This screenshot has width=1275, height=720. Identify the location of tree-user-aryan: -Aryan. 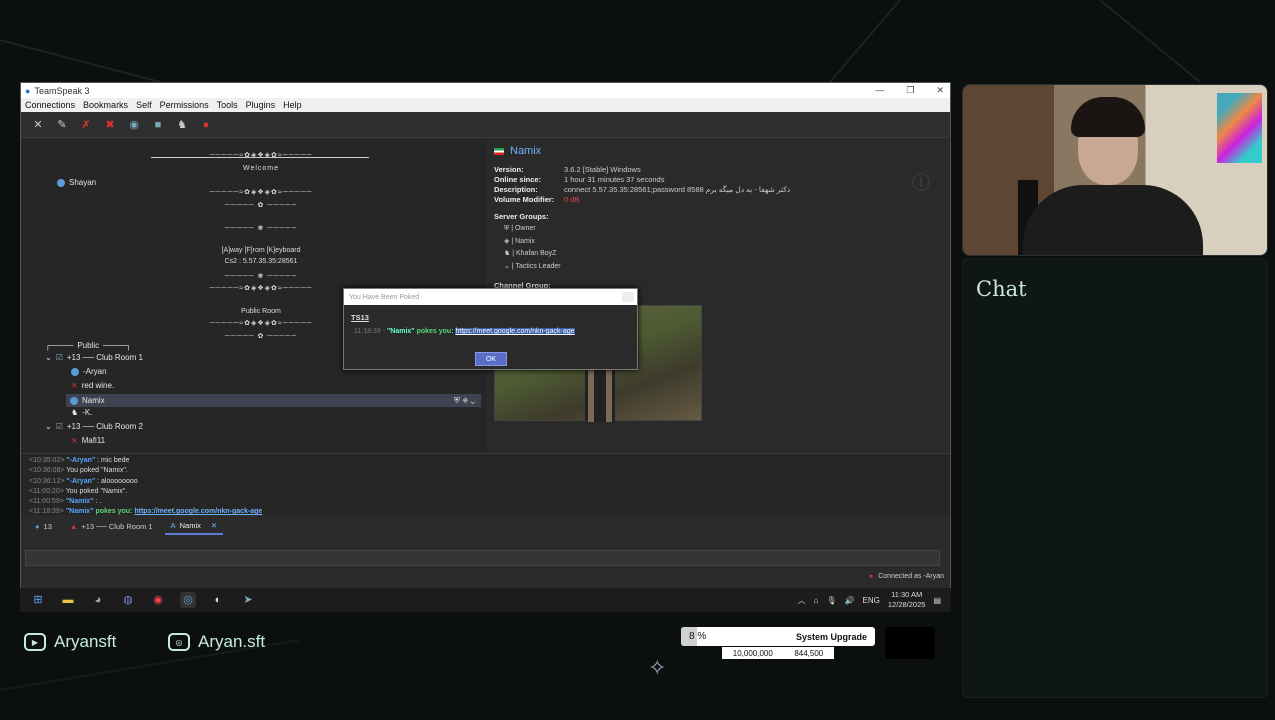
(89, 371).